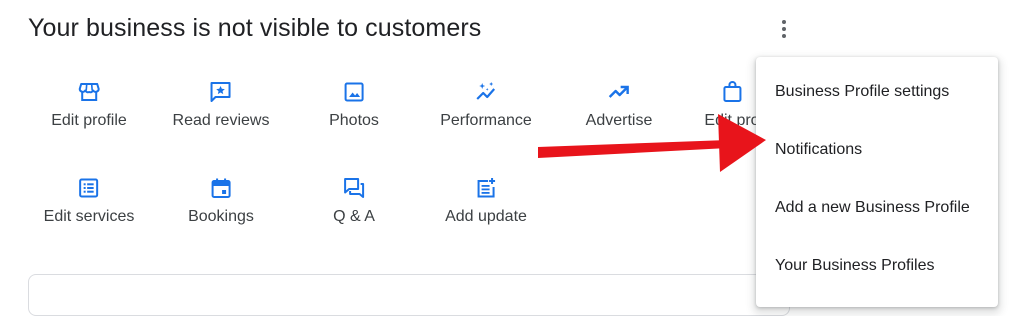 This screenshot has width=1024, height=316. What do you see at coordinates (877, 208) in the screenshot?
I see `menu-item-add-new-business-profile: Add a new Business Profile` at bounding box center [877, 208].